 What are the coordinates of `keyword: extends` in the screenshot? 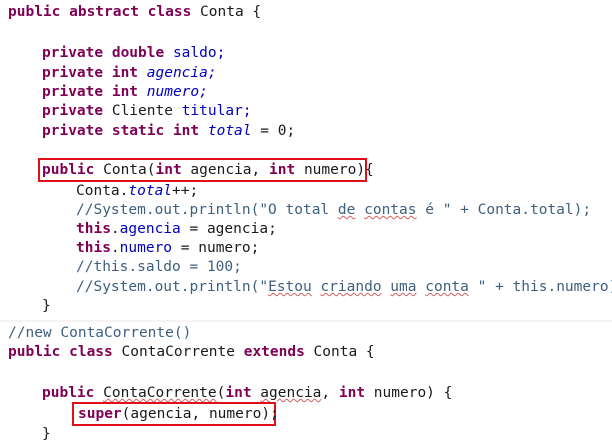 It's located at (274, 352).